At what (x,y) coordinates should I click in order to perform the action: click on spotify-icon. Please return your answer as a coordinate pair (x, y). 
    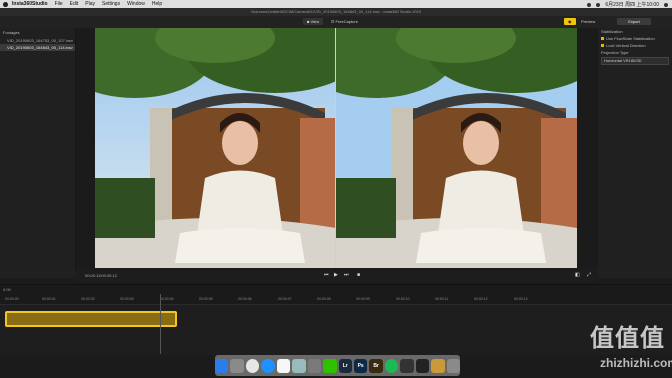
    Looking at the image, I should click on (391, 365).